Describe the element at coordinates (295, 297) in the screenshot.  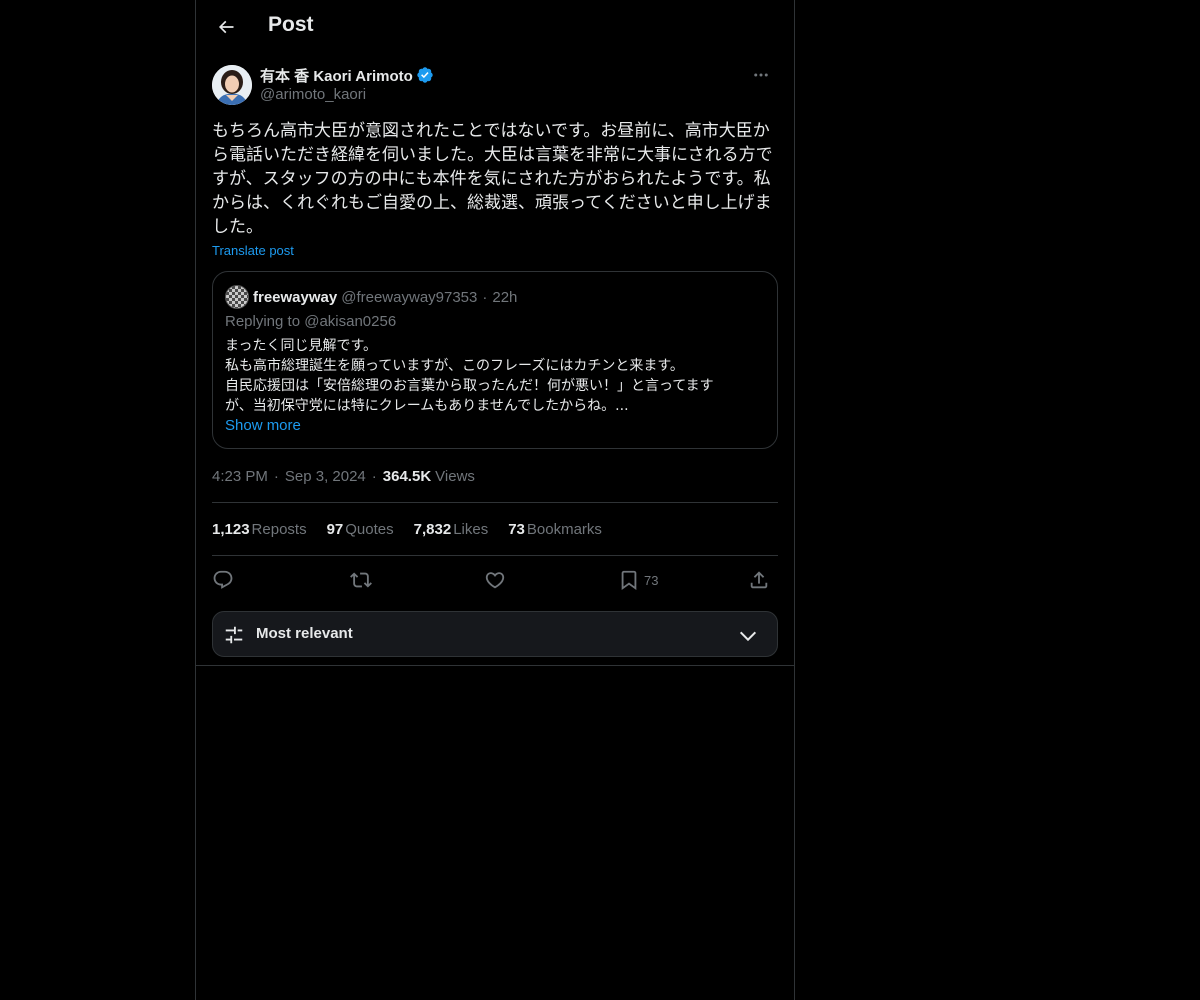
I see `quote-display-name: freewayway` at that location.